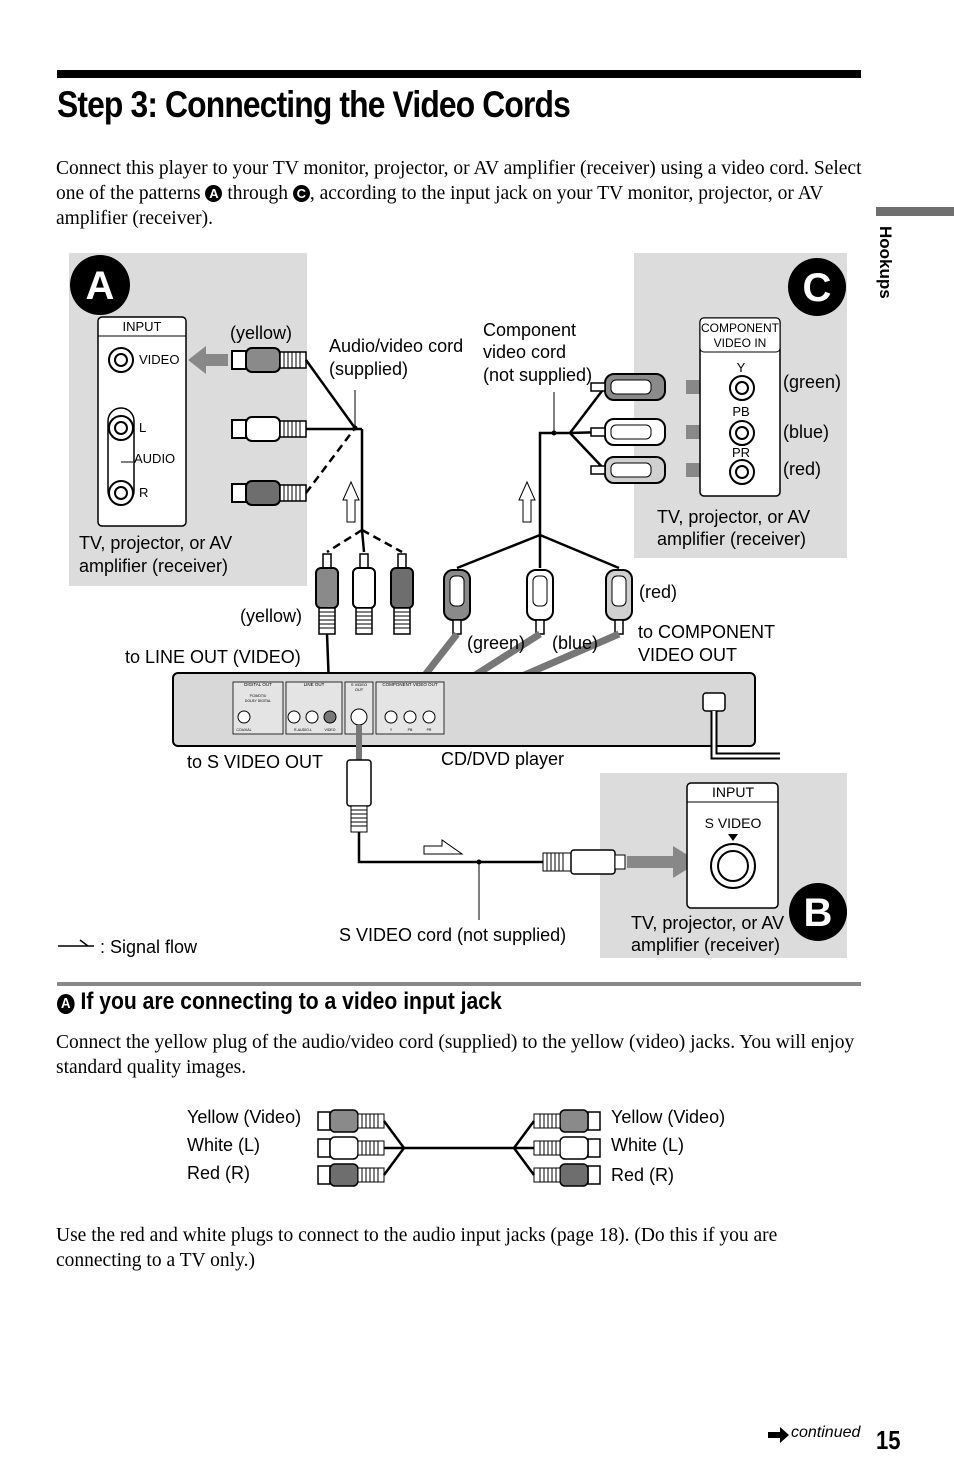 This screenshot has height=1483, width=954. I want to click on label-component-cord: Component, so click(529, 330).